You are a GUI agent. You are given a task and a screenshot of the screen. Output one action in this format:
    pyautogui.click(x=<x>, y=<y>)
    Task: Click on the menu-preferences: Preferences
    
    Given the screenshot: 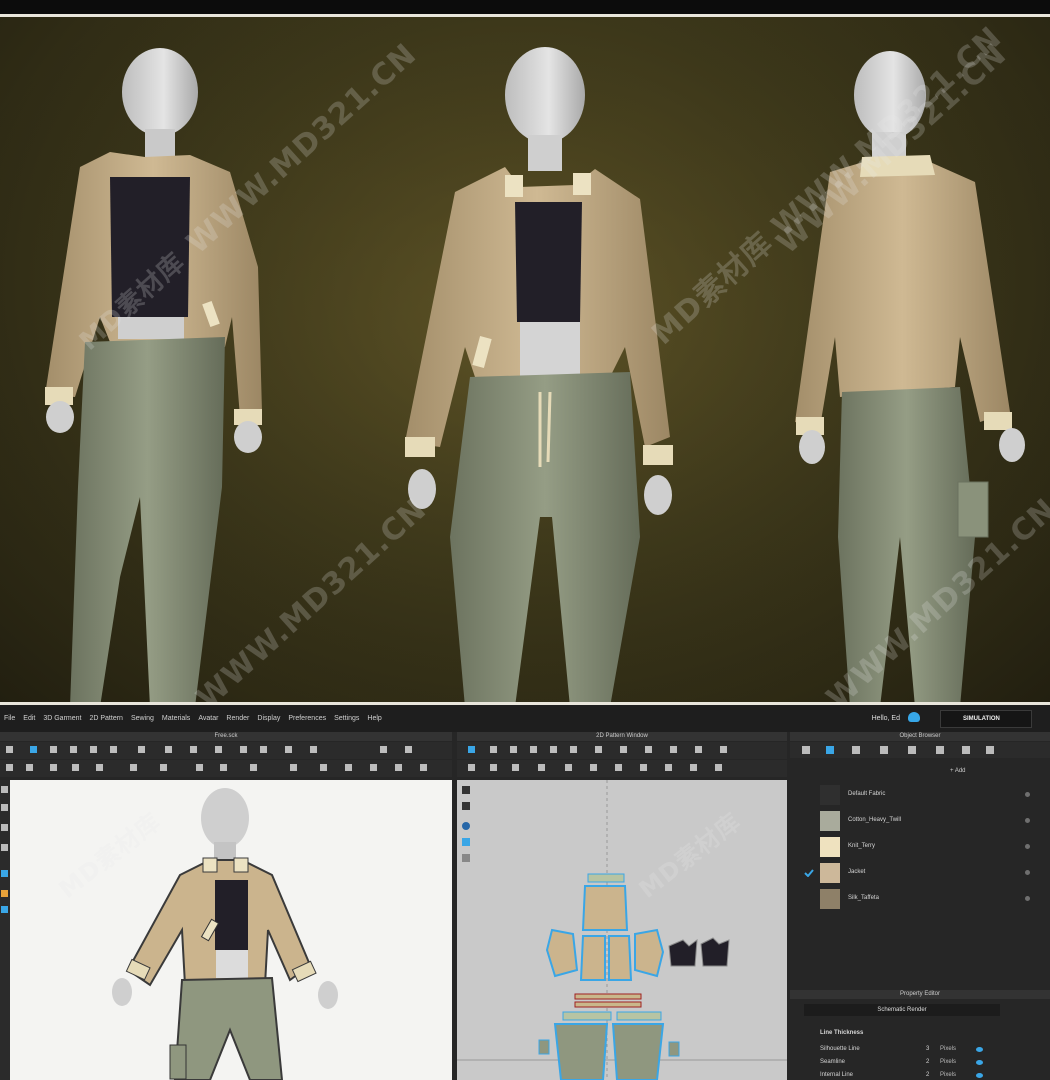 What is the action you would take?
    pyautogui.click(x=307, y=713)
    